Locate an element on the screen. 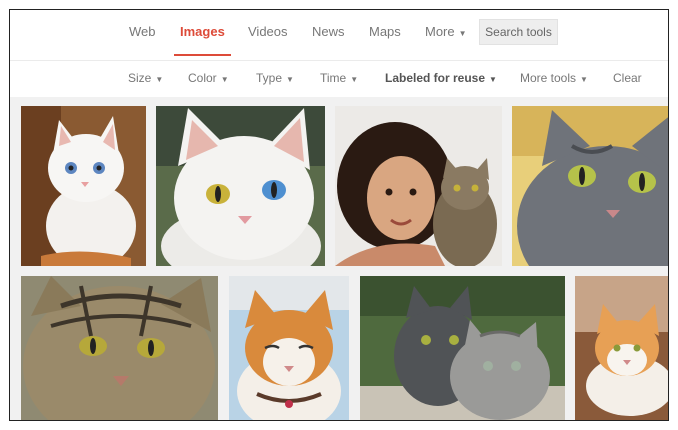  tab-videos: Videos is located at coordinates (268, 31).